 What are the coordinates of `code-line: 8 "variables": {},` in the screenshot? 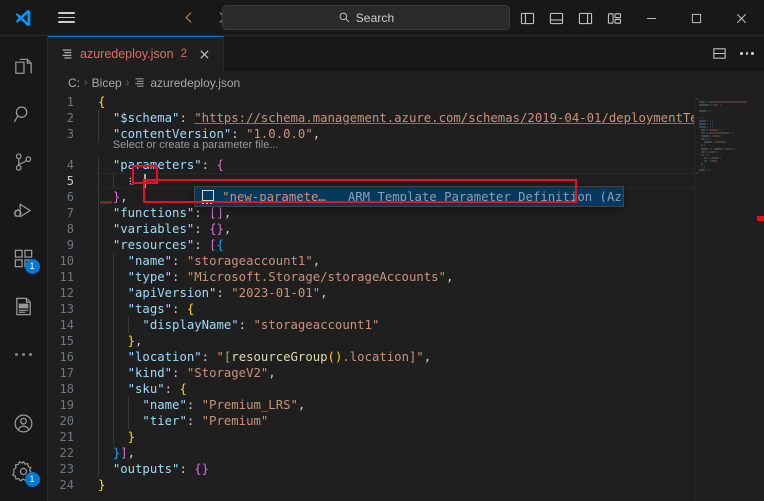 It's located at (406, 229).